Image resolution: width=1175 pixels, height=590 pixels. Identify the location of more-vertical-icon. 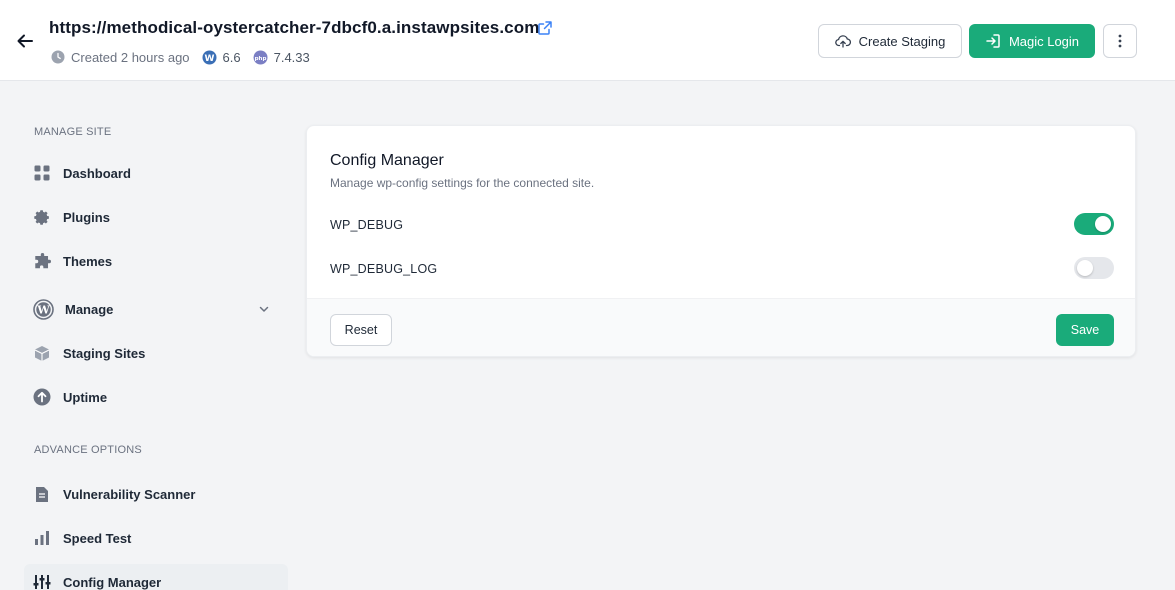
(1120, 41).